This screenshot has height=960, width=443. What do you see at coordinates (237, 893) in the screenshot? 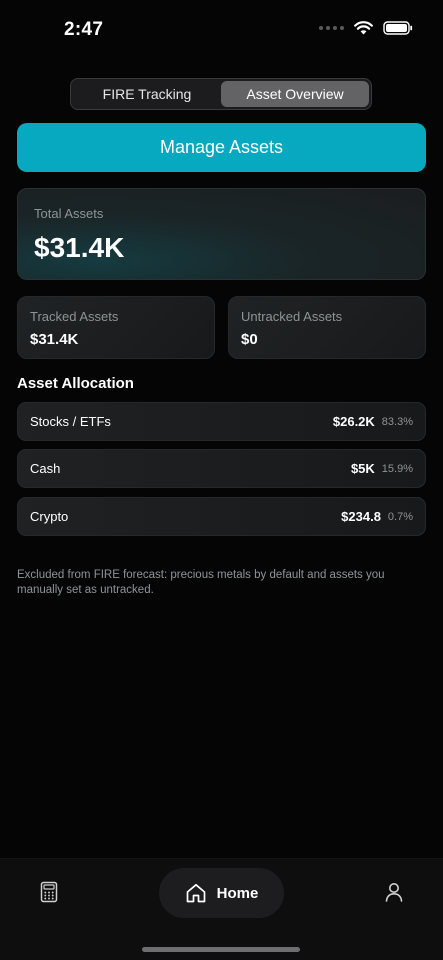
I see `tab-home-label: Home` at bounding box center [237, 893].